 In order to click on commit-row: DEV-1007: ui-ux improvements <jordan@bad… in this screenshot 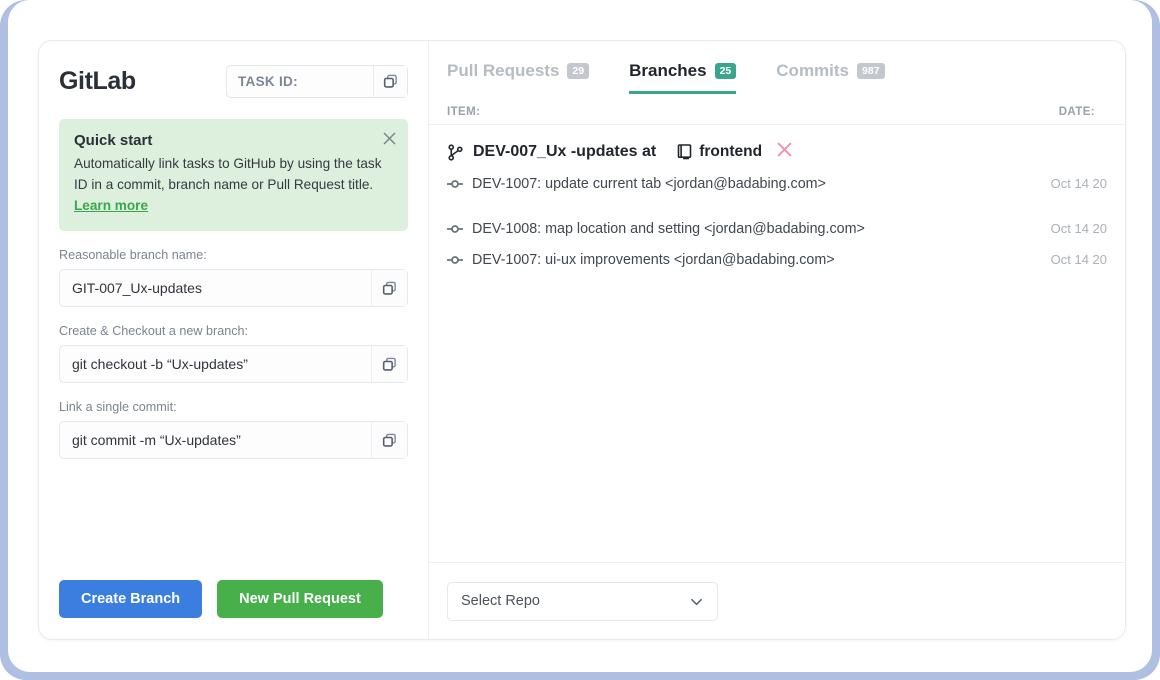, I will do `click(777, 259)`.